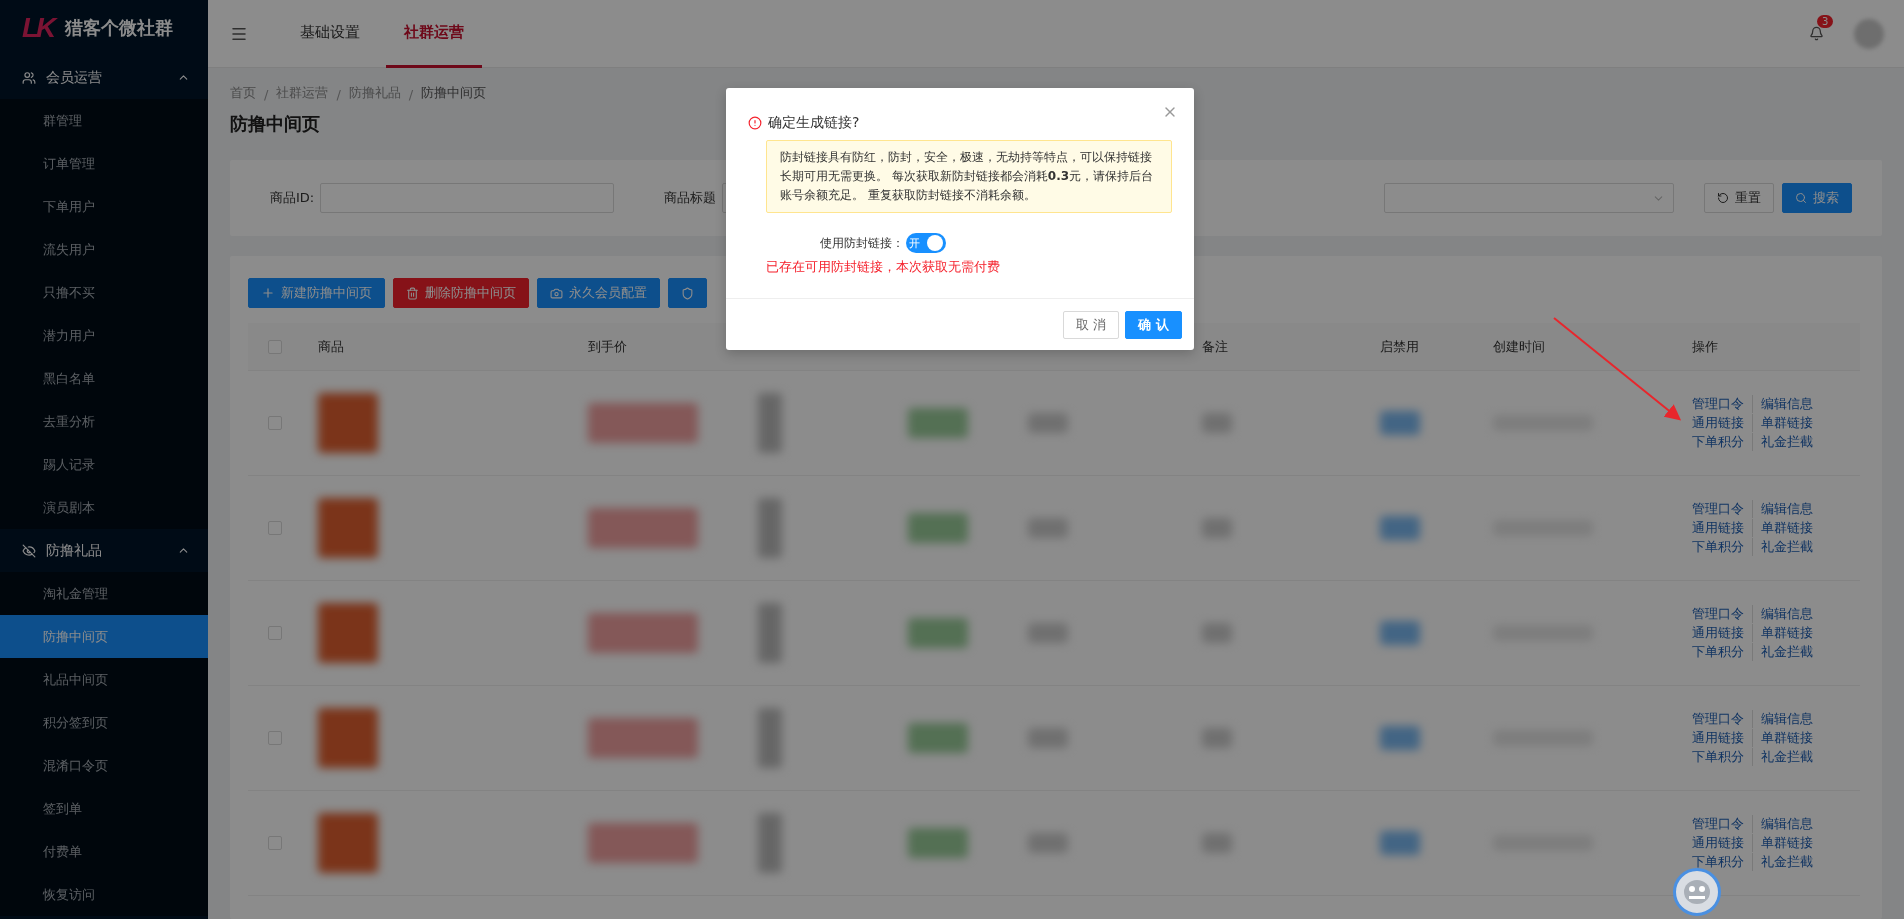  I want to click on sidebar-item: 流失用户, so click(104, 249).